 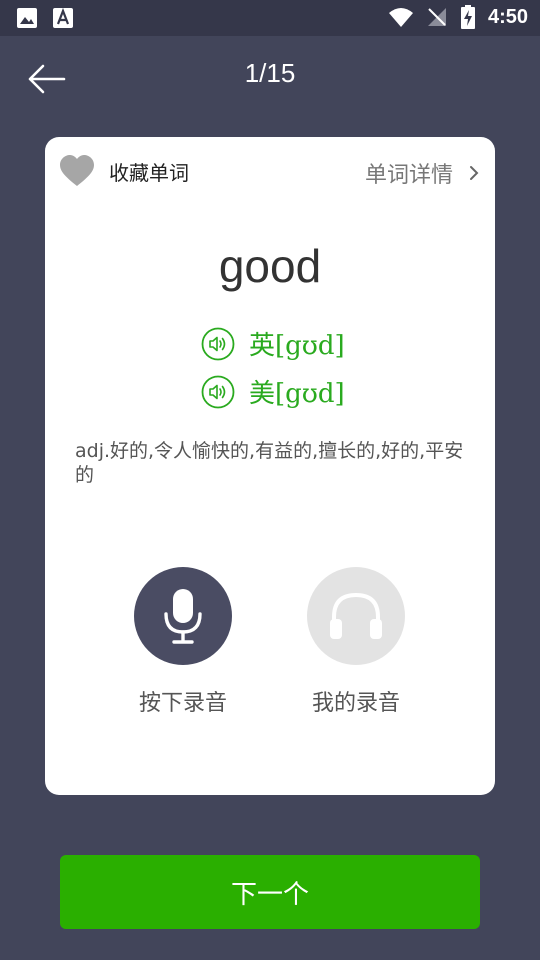 I want to click on status-time: 4:50, so click(x=507, y=16).